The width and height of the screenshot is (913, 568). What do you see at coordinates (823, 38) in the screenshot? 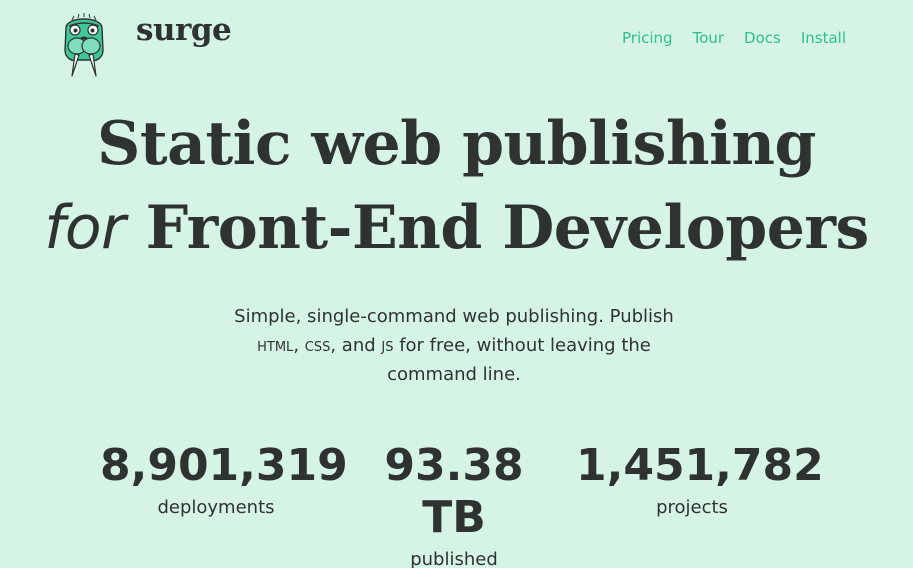
I see `nav-link-install: Install` at bounding box center [823, 38].